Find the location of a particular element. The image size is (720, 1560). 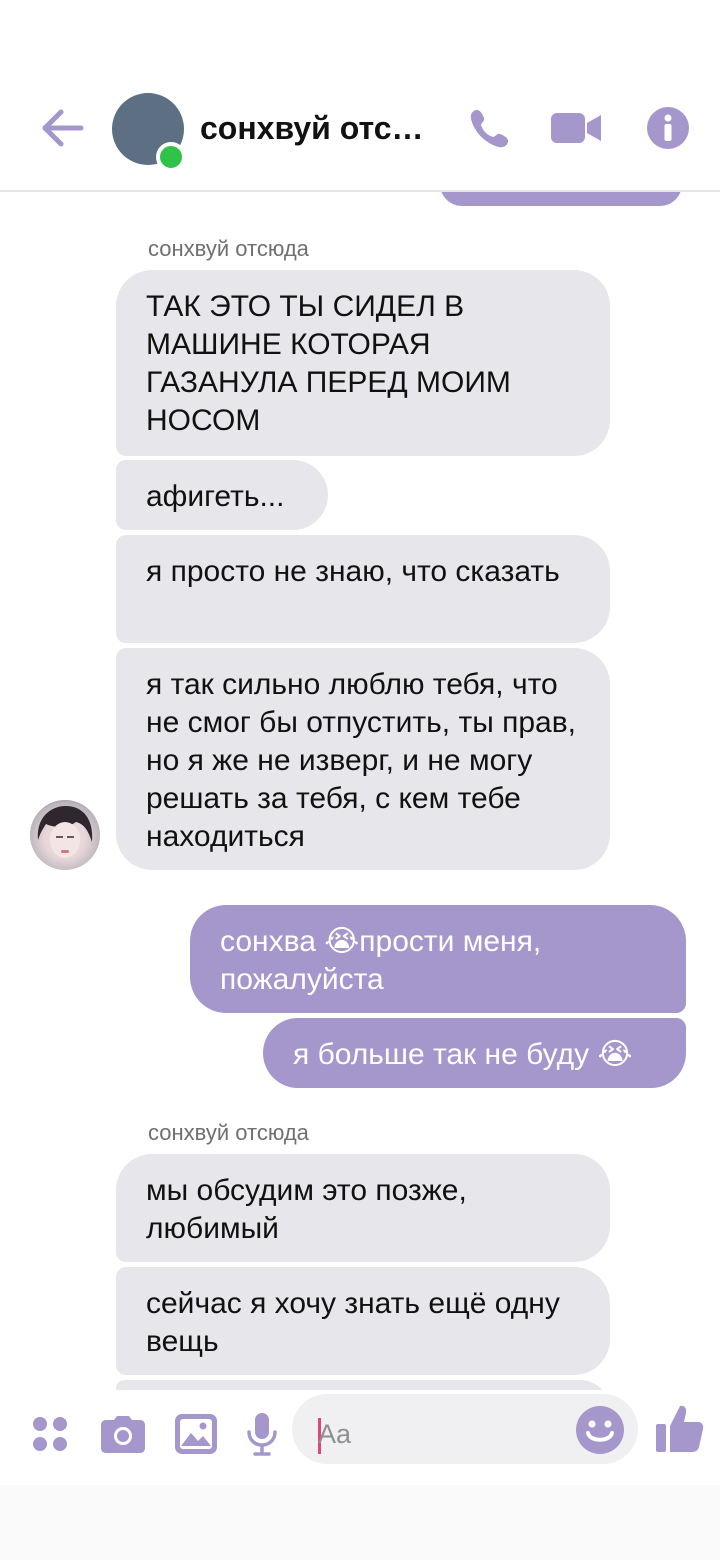

online-status-indicator is located at coordinates (171, 157).